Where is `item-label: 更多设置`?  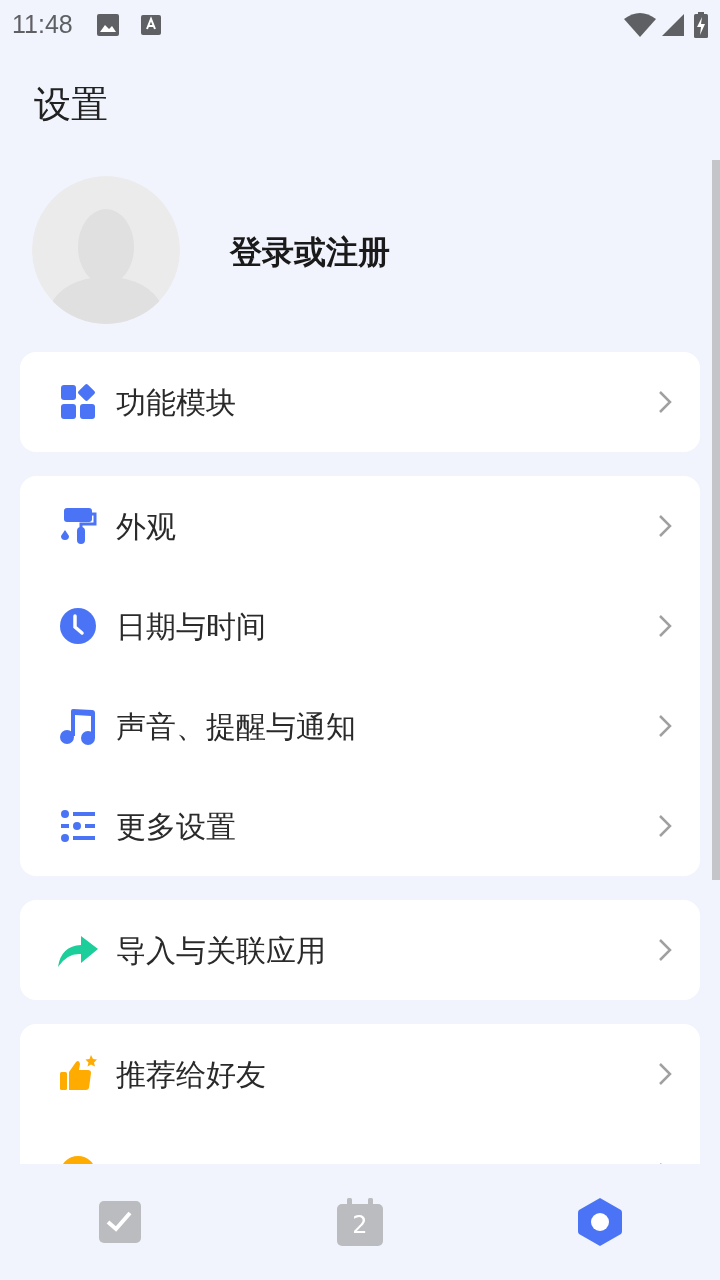
item-label: 更多设置 is located at coordinates (176, 826).